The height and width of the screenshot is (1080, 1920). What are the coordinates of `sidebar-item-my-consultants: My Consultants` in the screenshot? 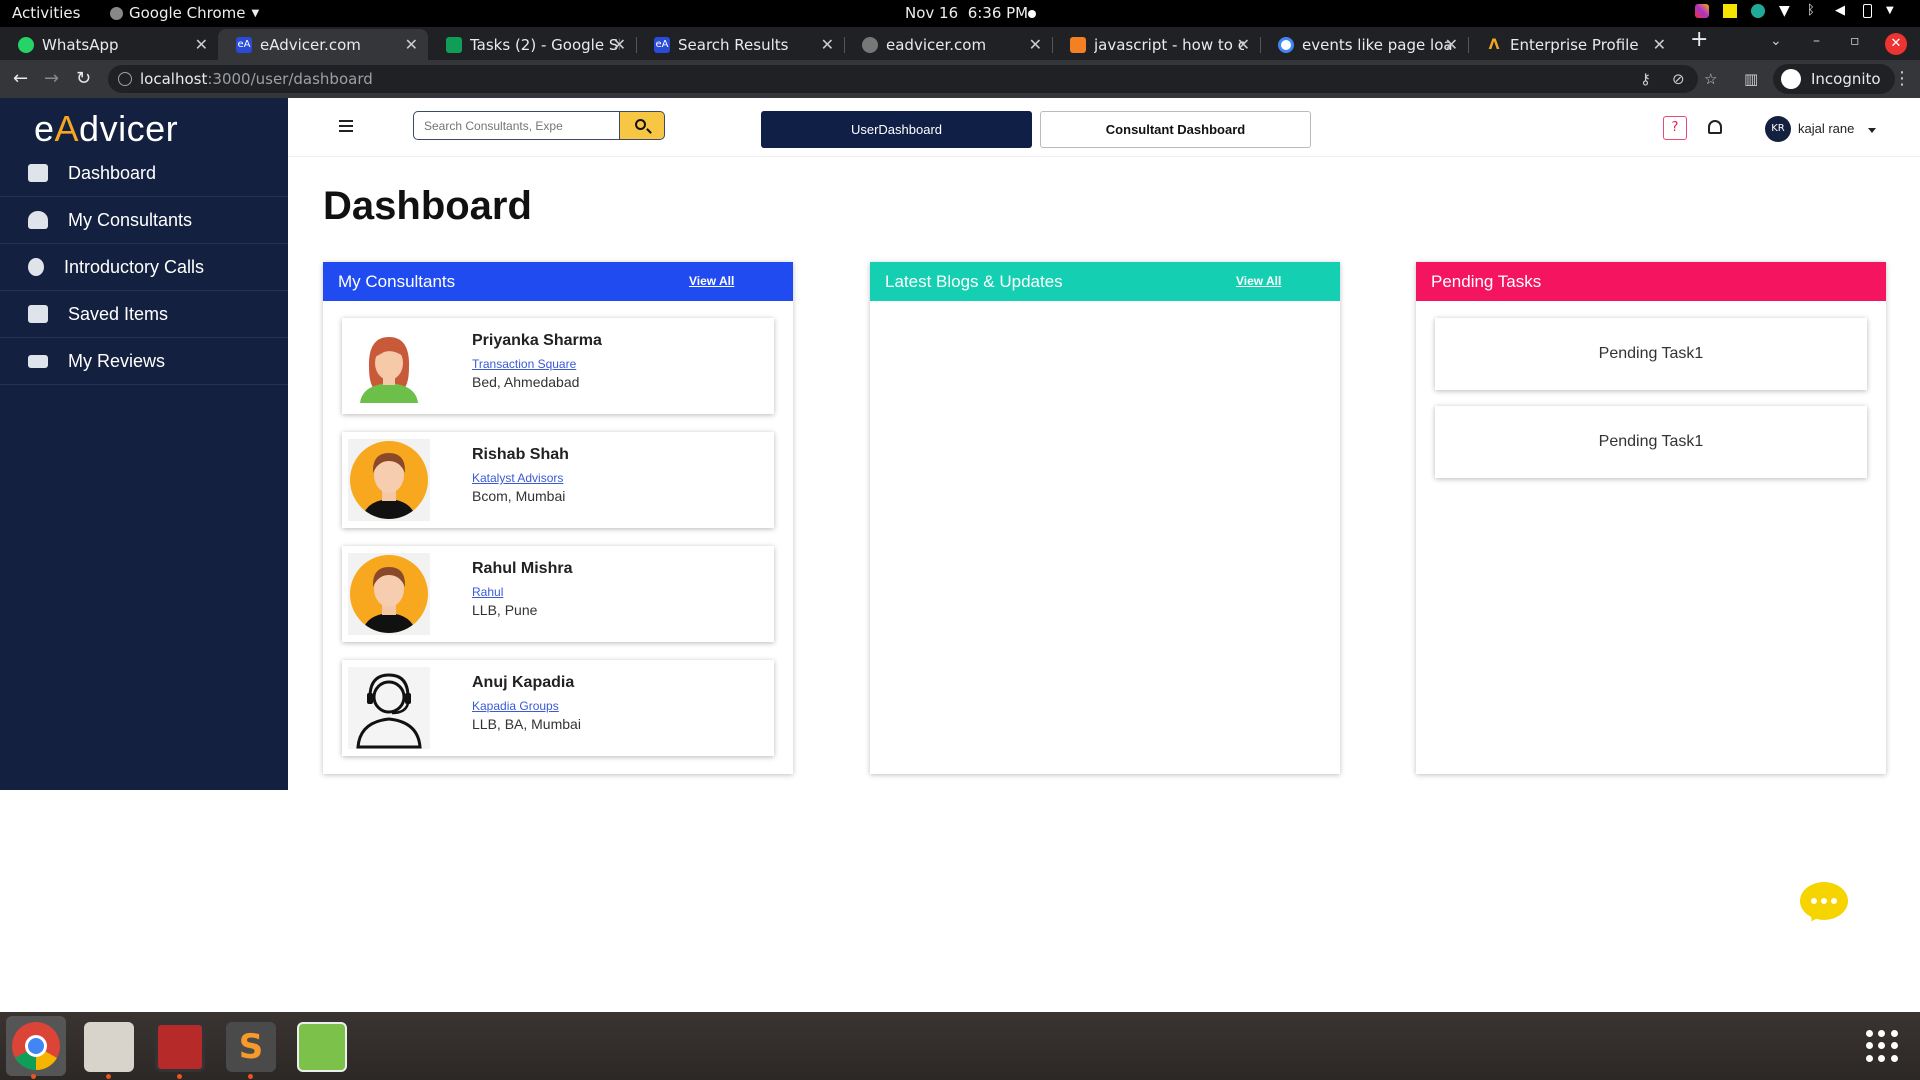 It's located at (144, 220).